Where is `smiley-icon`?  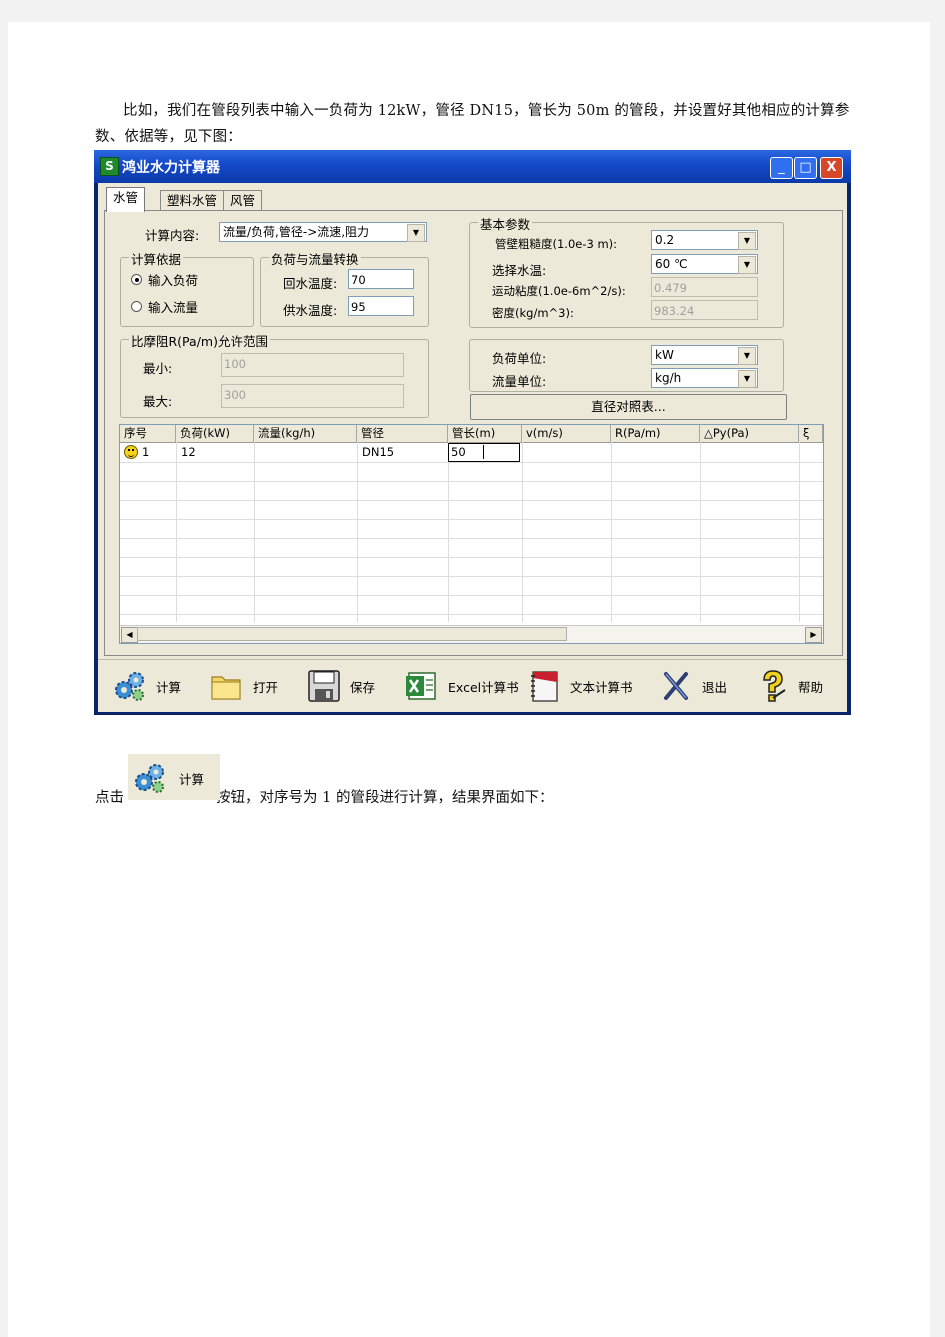 smiley-icon is located at coordinates (131, 452).